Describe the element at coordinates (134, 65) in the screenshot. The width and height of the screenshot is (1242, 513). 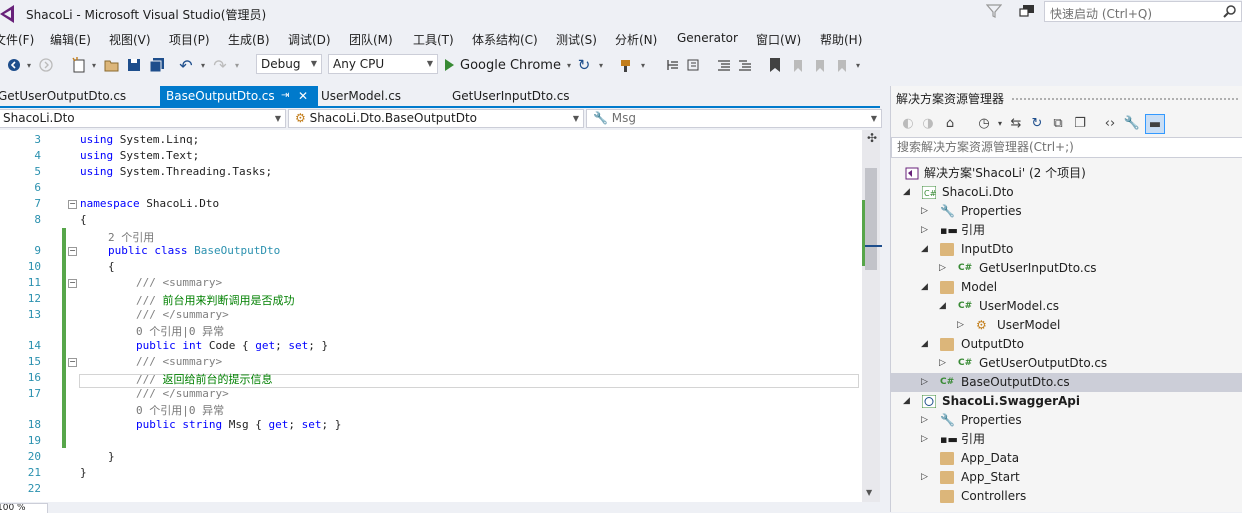
I see `save-icon` at that location.